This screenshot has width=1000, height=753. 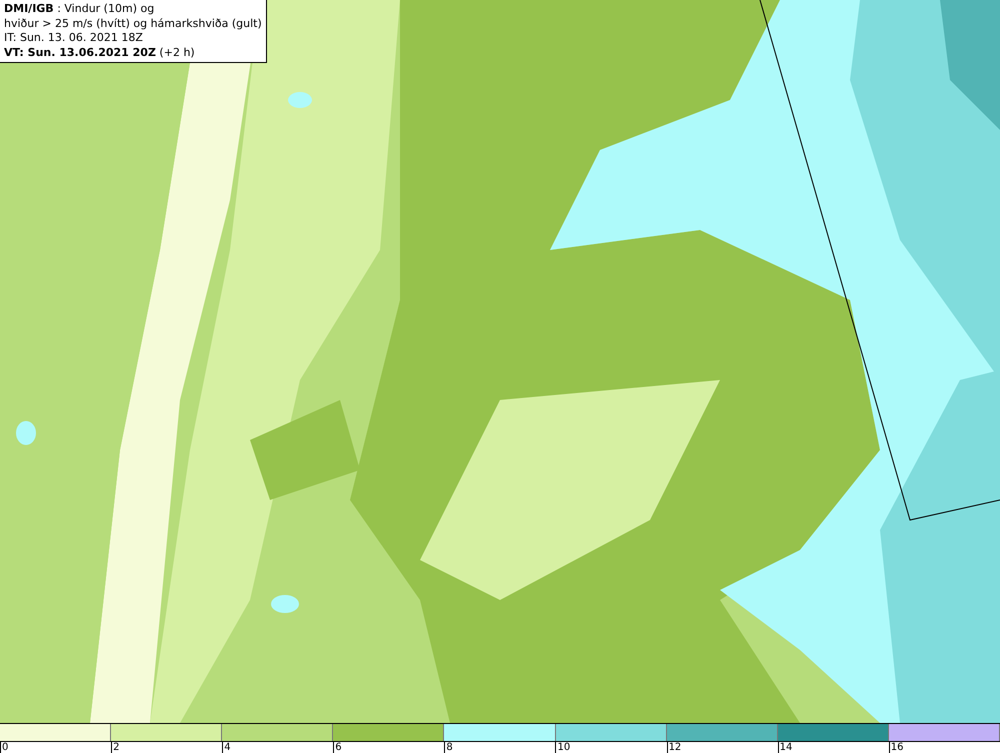 What do you see at coordinates (133, 23) in the screenshot?
I see `title-line: hviður > 25 m/s (hvítt) og hámarkshviða (gult)` at bounding box center [133, 23].